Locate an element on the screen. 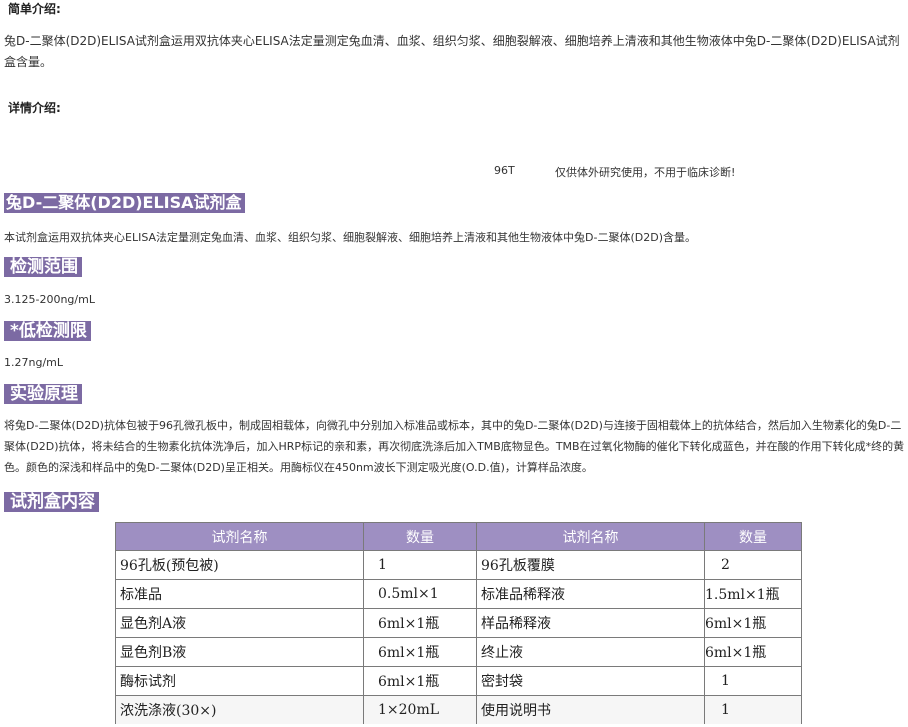 This screenshot has width=908, height=727. table-row: 显色剂B液 6ml×1瓶 终止液 6ml×1瓶 is located at coordinates (458, 652).